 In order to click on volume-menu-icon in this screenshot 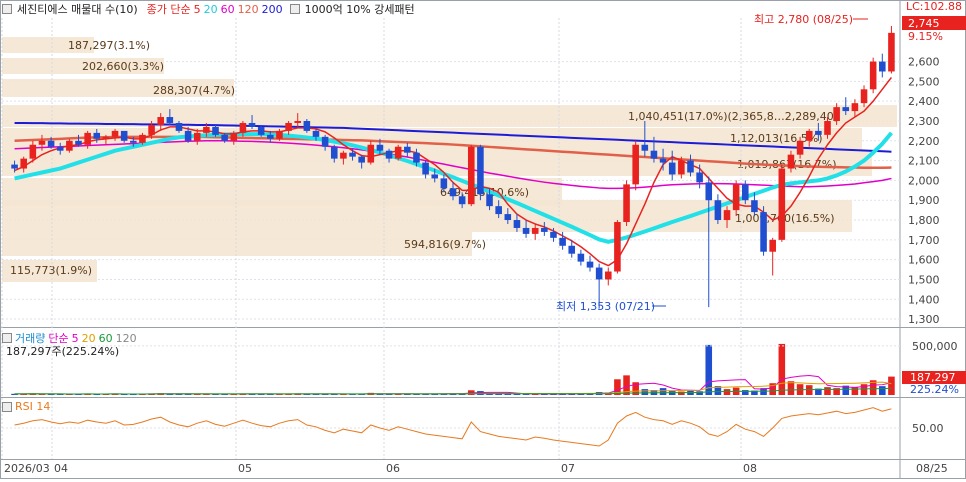, I will do `click(7, 338)`.